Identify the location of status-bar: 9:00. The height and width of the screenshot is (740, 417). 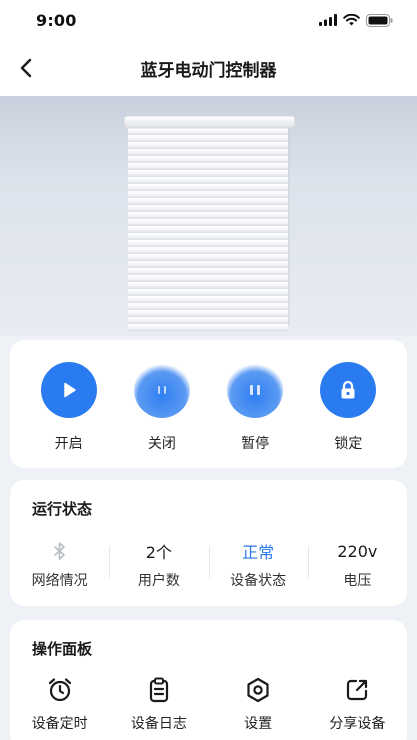
(208, 20).